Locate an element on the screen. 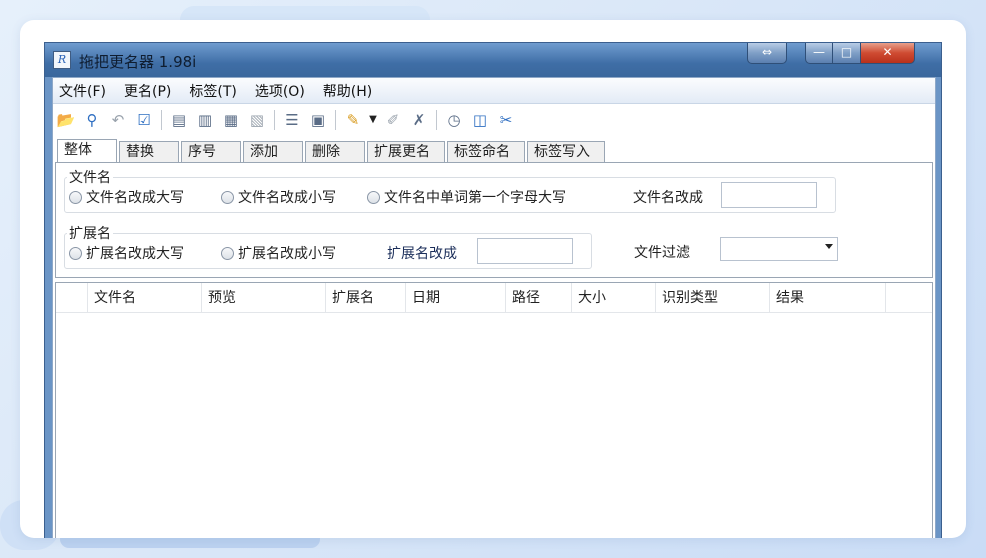 The height and width of the screenshot is (558, 986). maximize-button: □ is located at coordinates (847, 53).